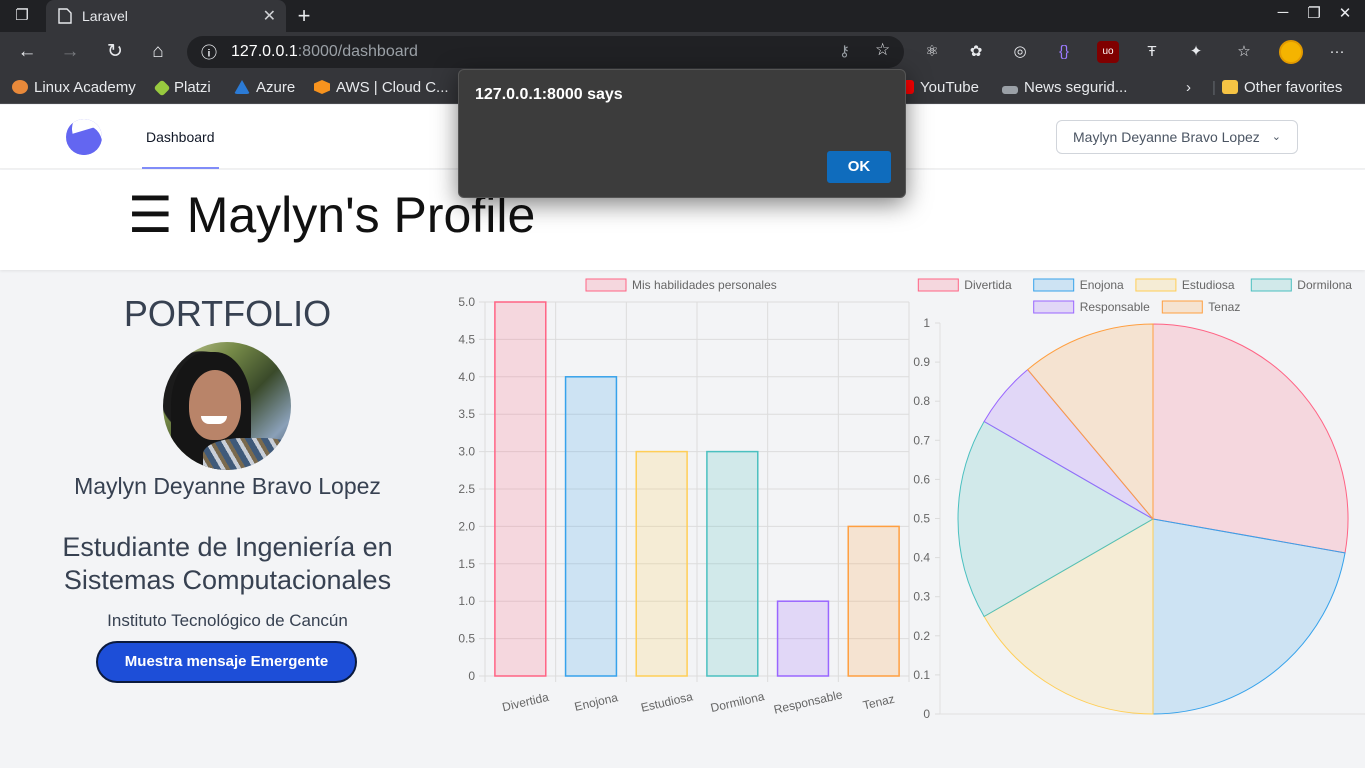 The image size is (1365, 768). I want to click on azure-icon, so click(242, 87).